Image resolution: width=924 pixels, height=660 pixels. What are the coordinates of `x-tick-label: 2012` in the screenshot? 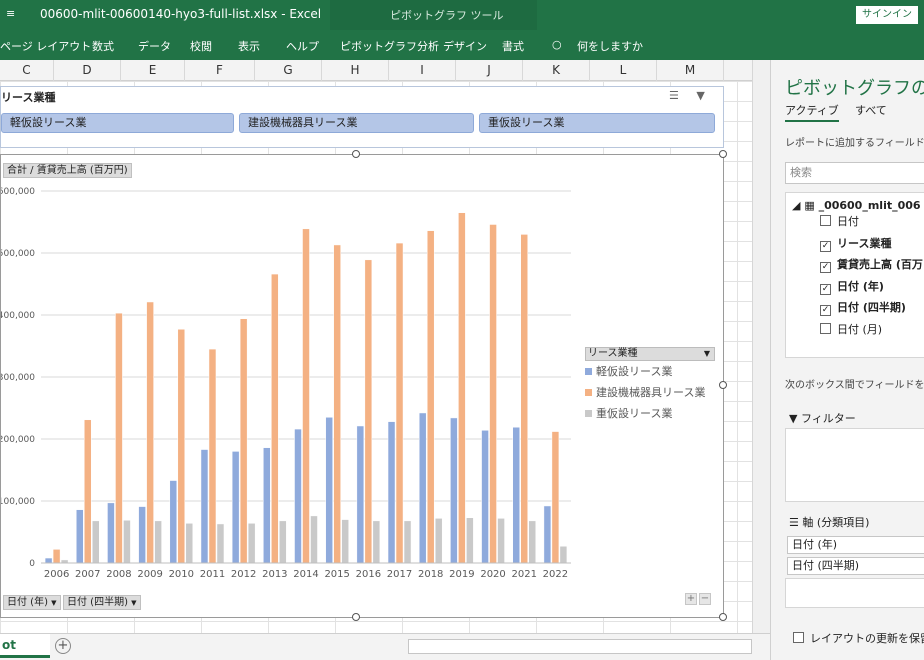 It's located at (243, 574).